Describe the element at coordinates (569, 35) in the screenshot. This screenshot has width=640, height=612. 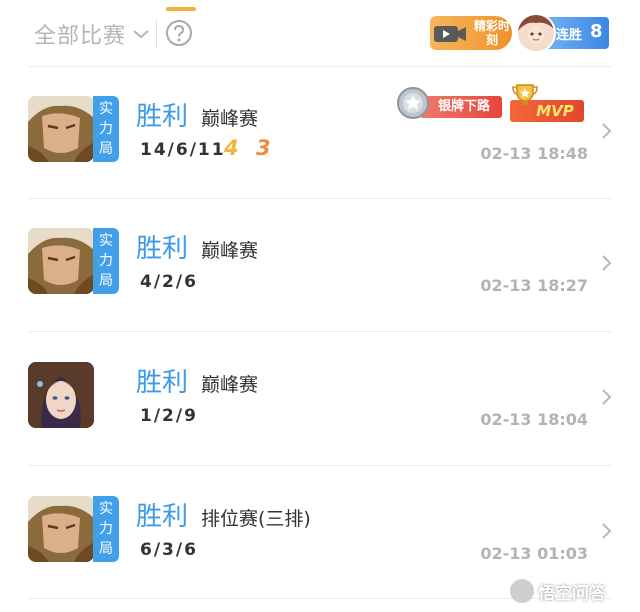
I see `streak-label: 连胜` at that location.